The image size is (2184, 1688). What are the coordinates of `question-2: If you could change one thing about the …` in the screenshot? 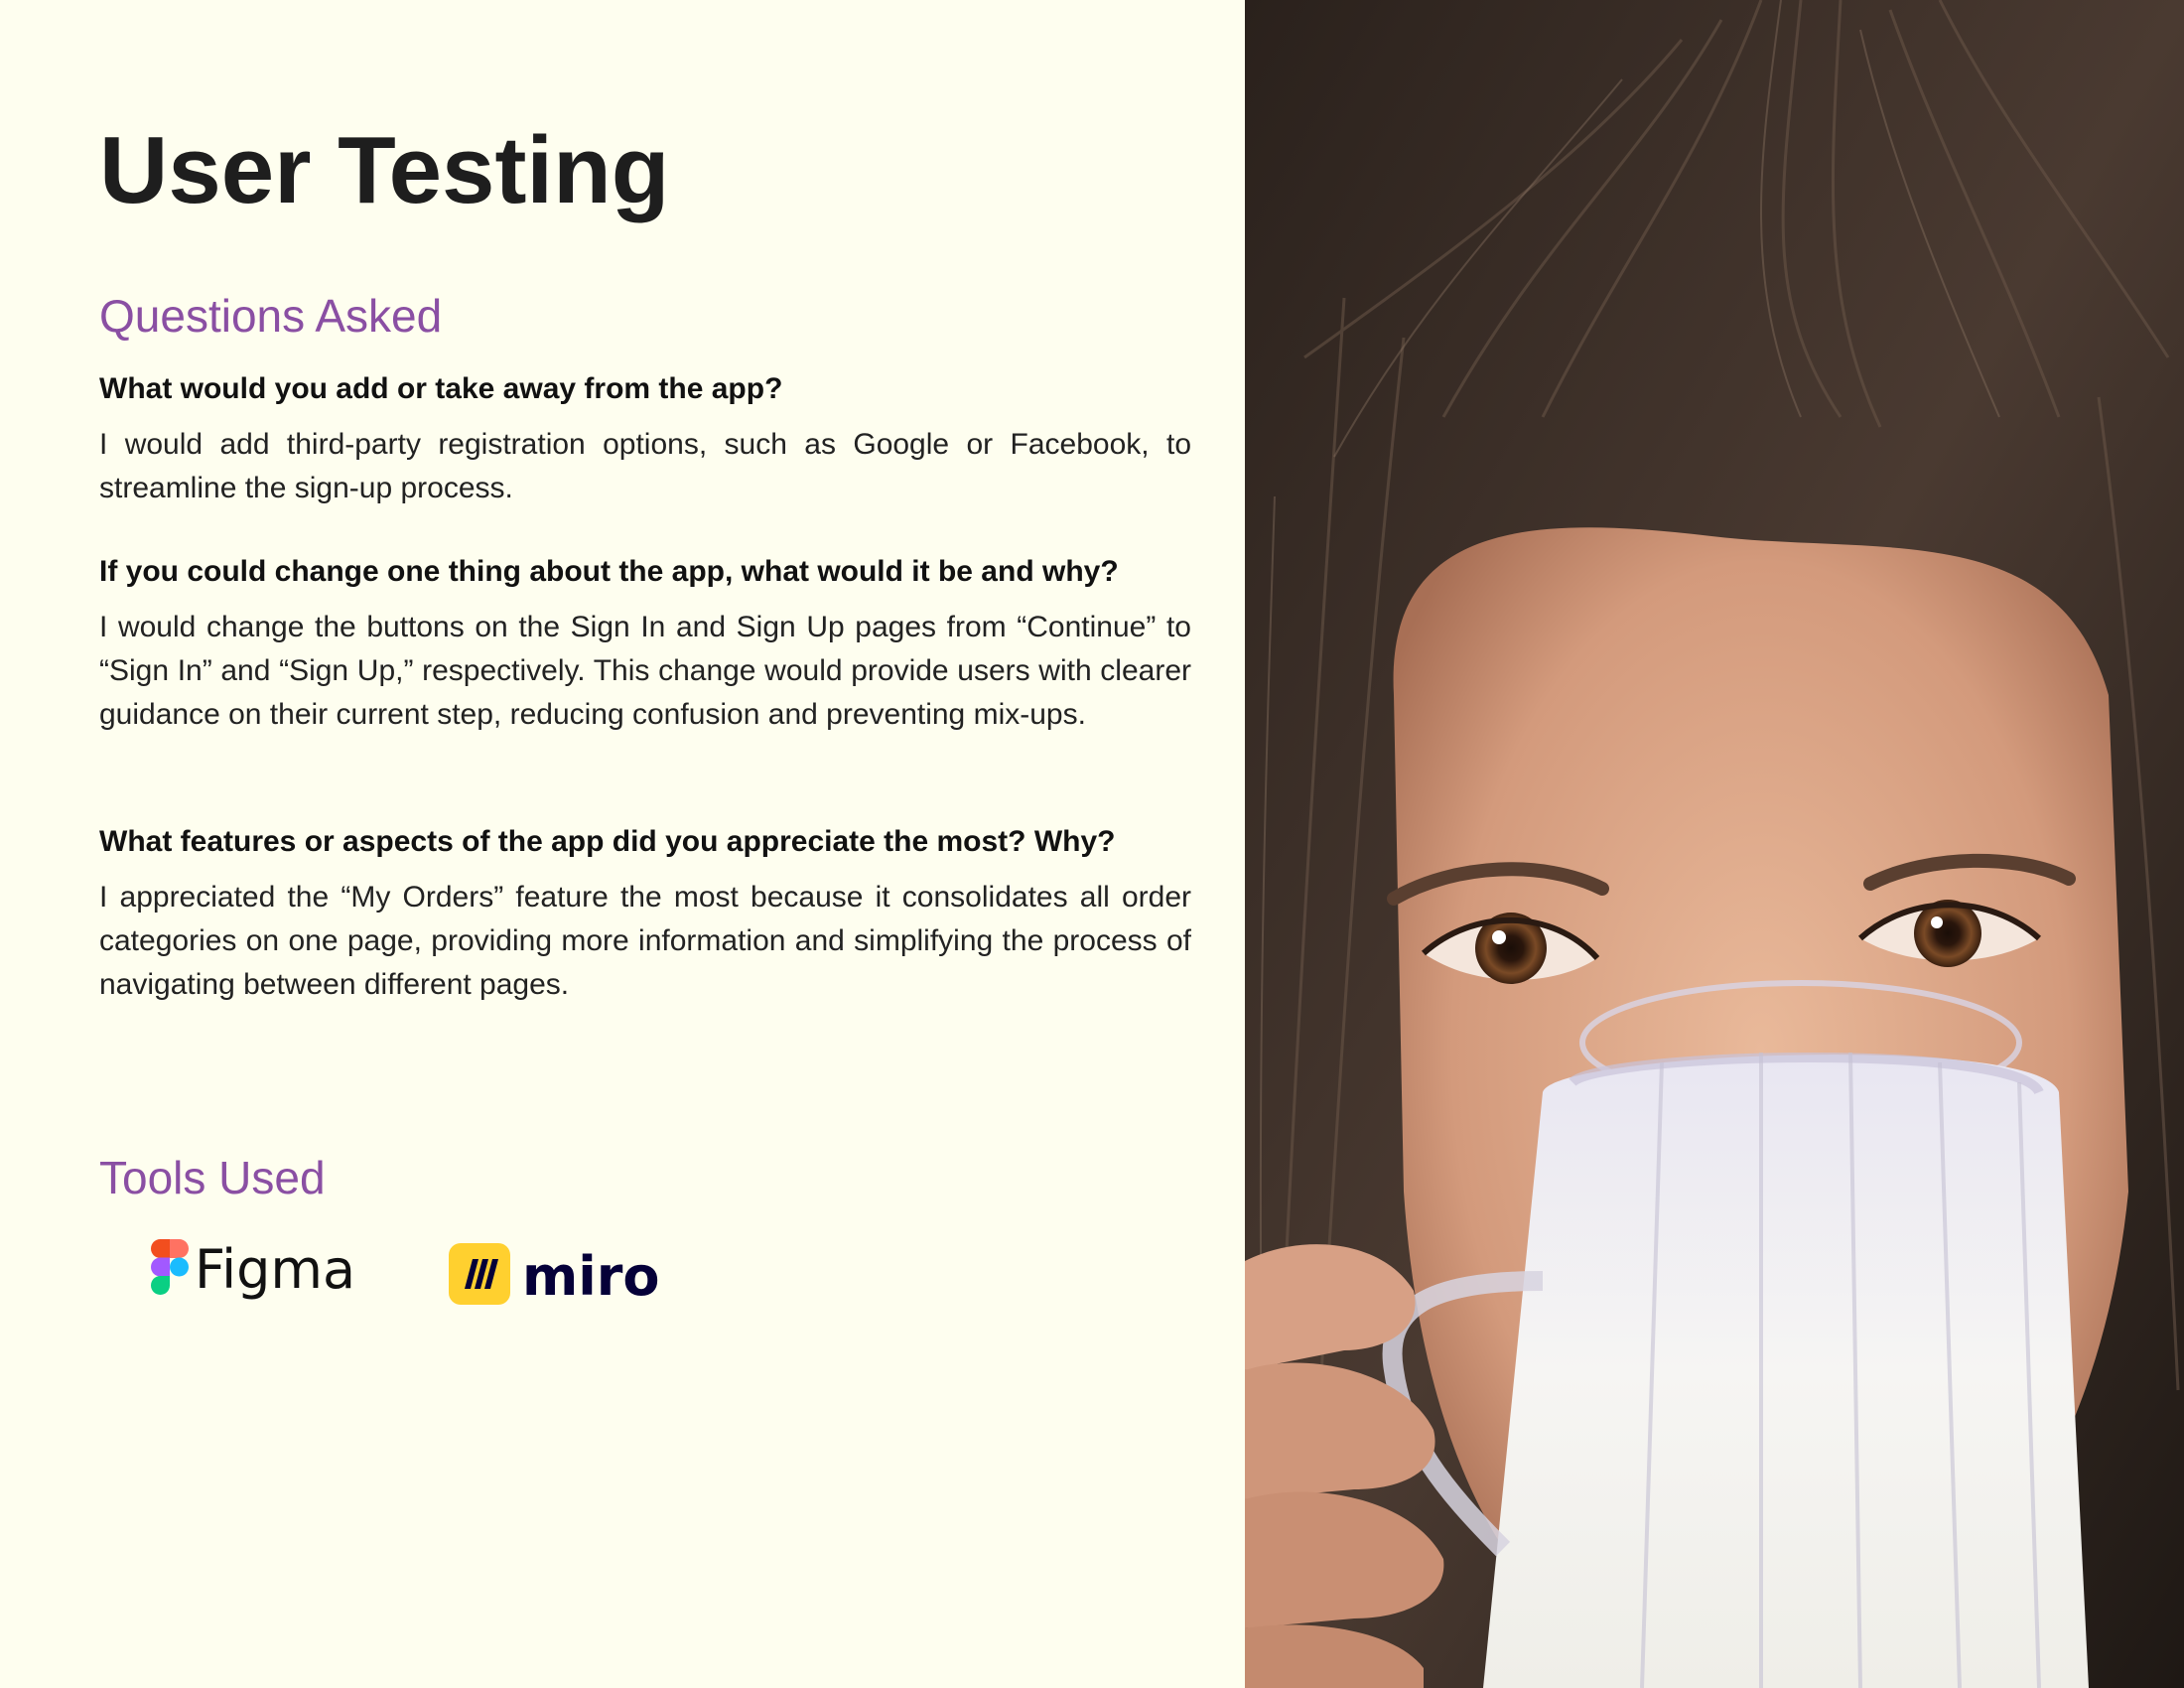 It's located at (609, 571).